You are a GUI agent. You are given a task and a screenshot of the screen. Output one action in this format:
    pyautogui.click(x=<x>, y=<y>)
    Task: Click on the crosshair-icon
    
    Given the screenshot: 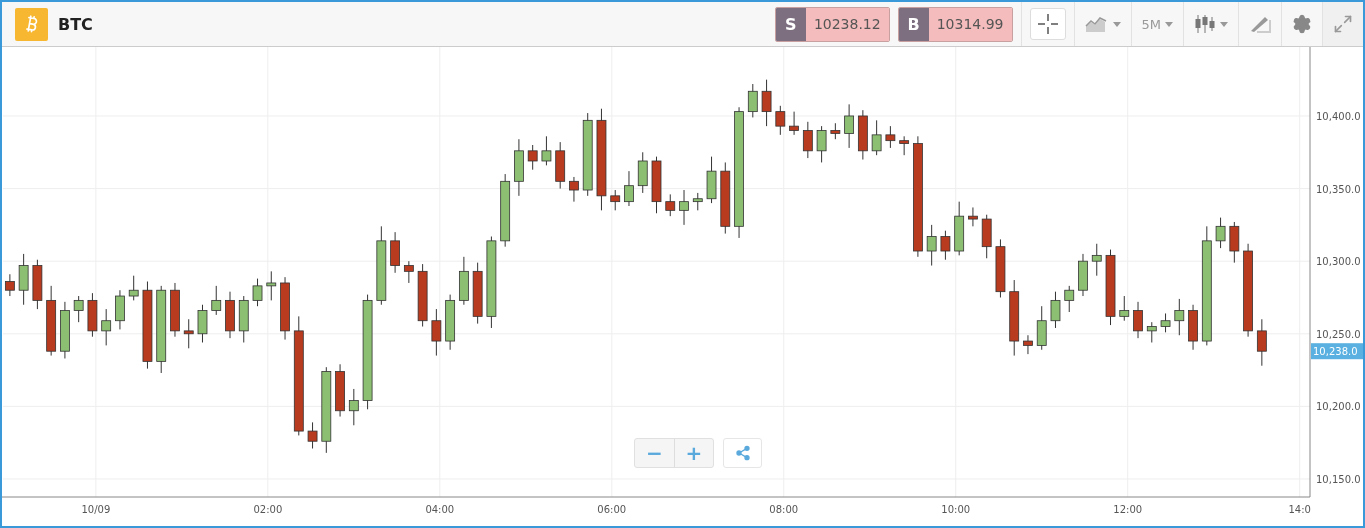 What is the action you would take?
    pyautogui.click(x=1047, y=24)
    